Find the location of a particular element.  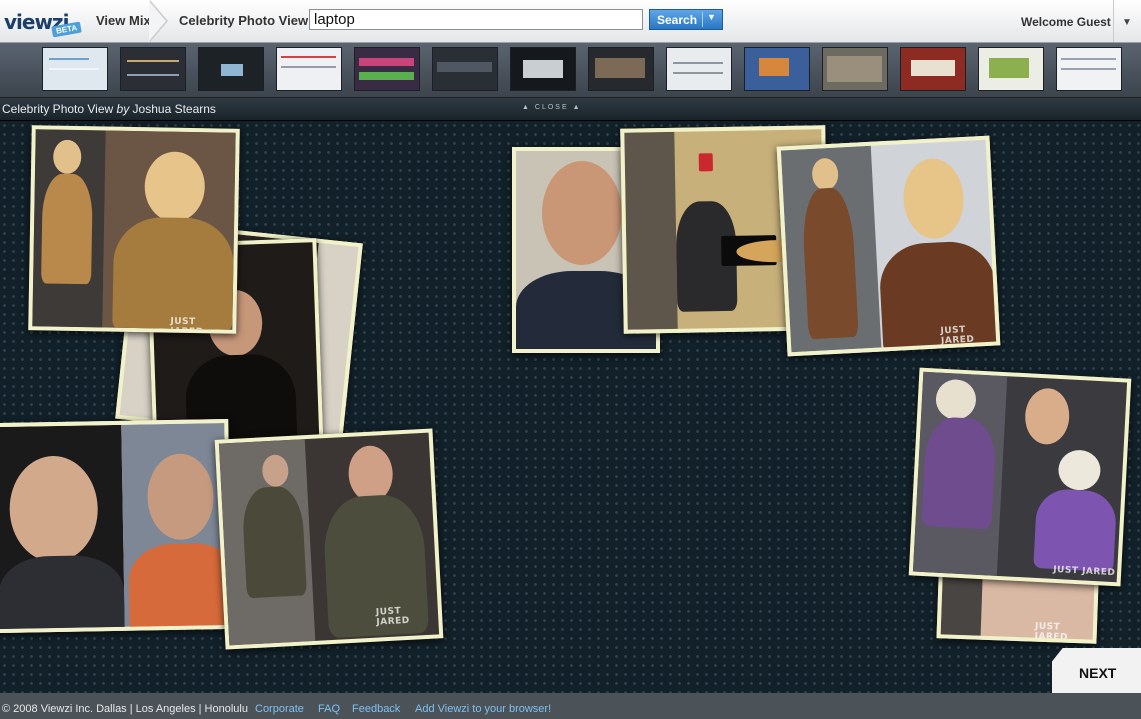

user-menu-icon: ▼ is located at coordinates (1127, 22).